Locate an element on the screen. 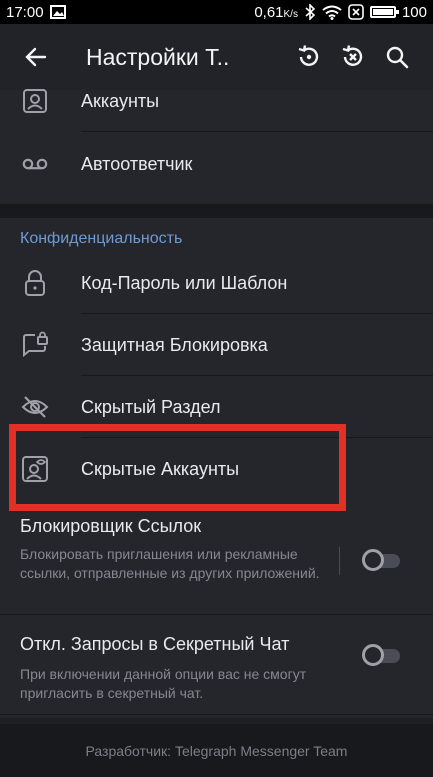  toggle-title: Блокировщик Ссылок is located at coordinates (111, 526).